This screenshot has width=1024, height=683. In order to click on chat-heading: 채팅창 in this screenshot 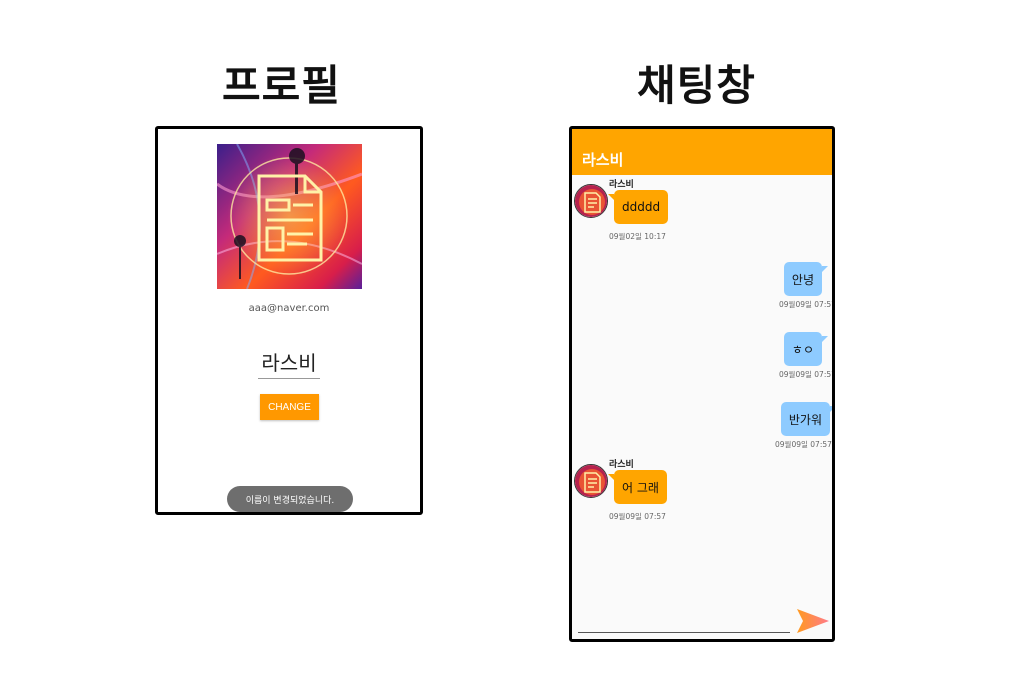, I will do `click(696, 85)`.